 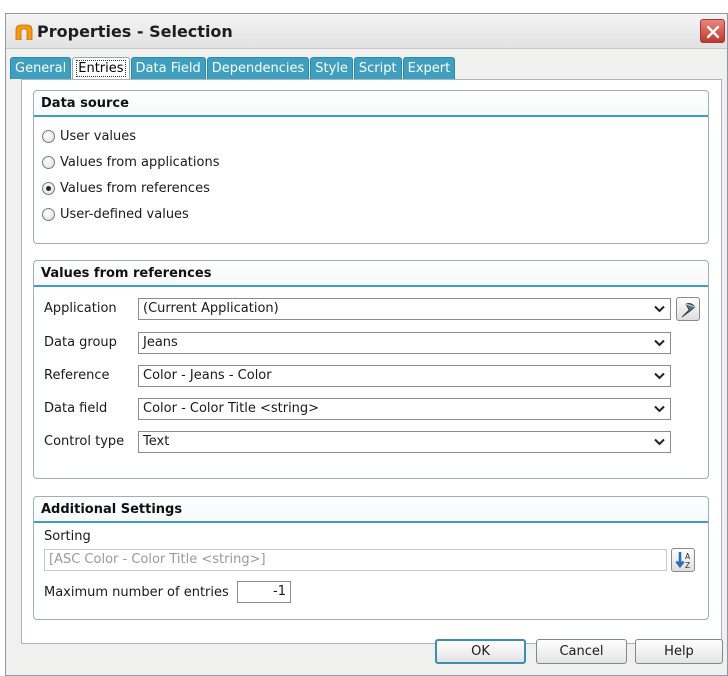 What do you see at coordinates (207, 375) in the screenshot?
I see `reference-value: Color - Jeans - Color` at bounding box center [207, 375].